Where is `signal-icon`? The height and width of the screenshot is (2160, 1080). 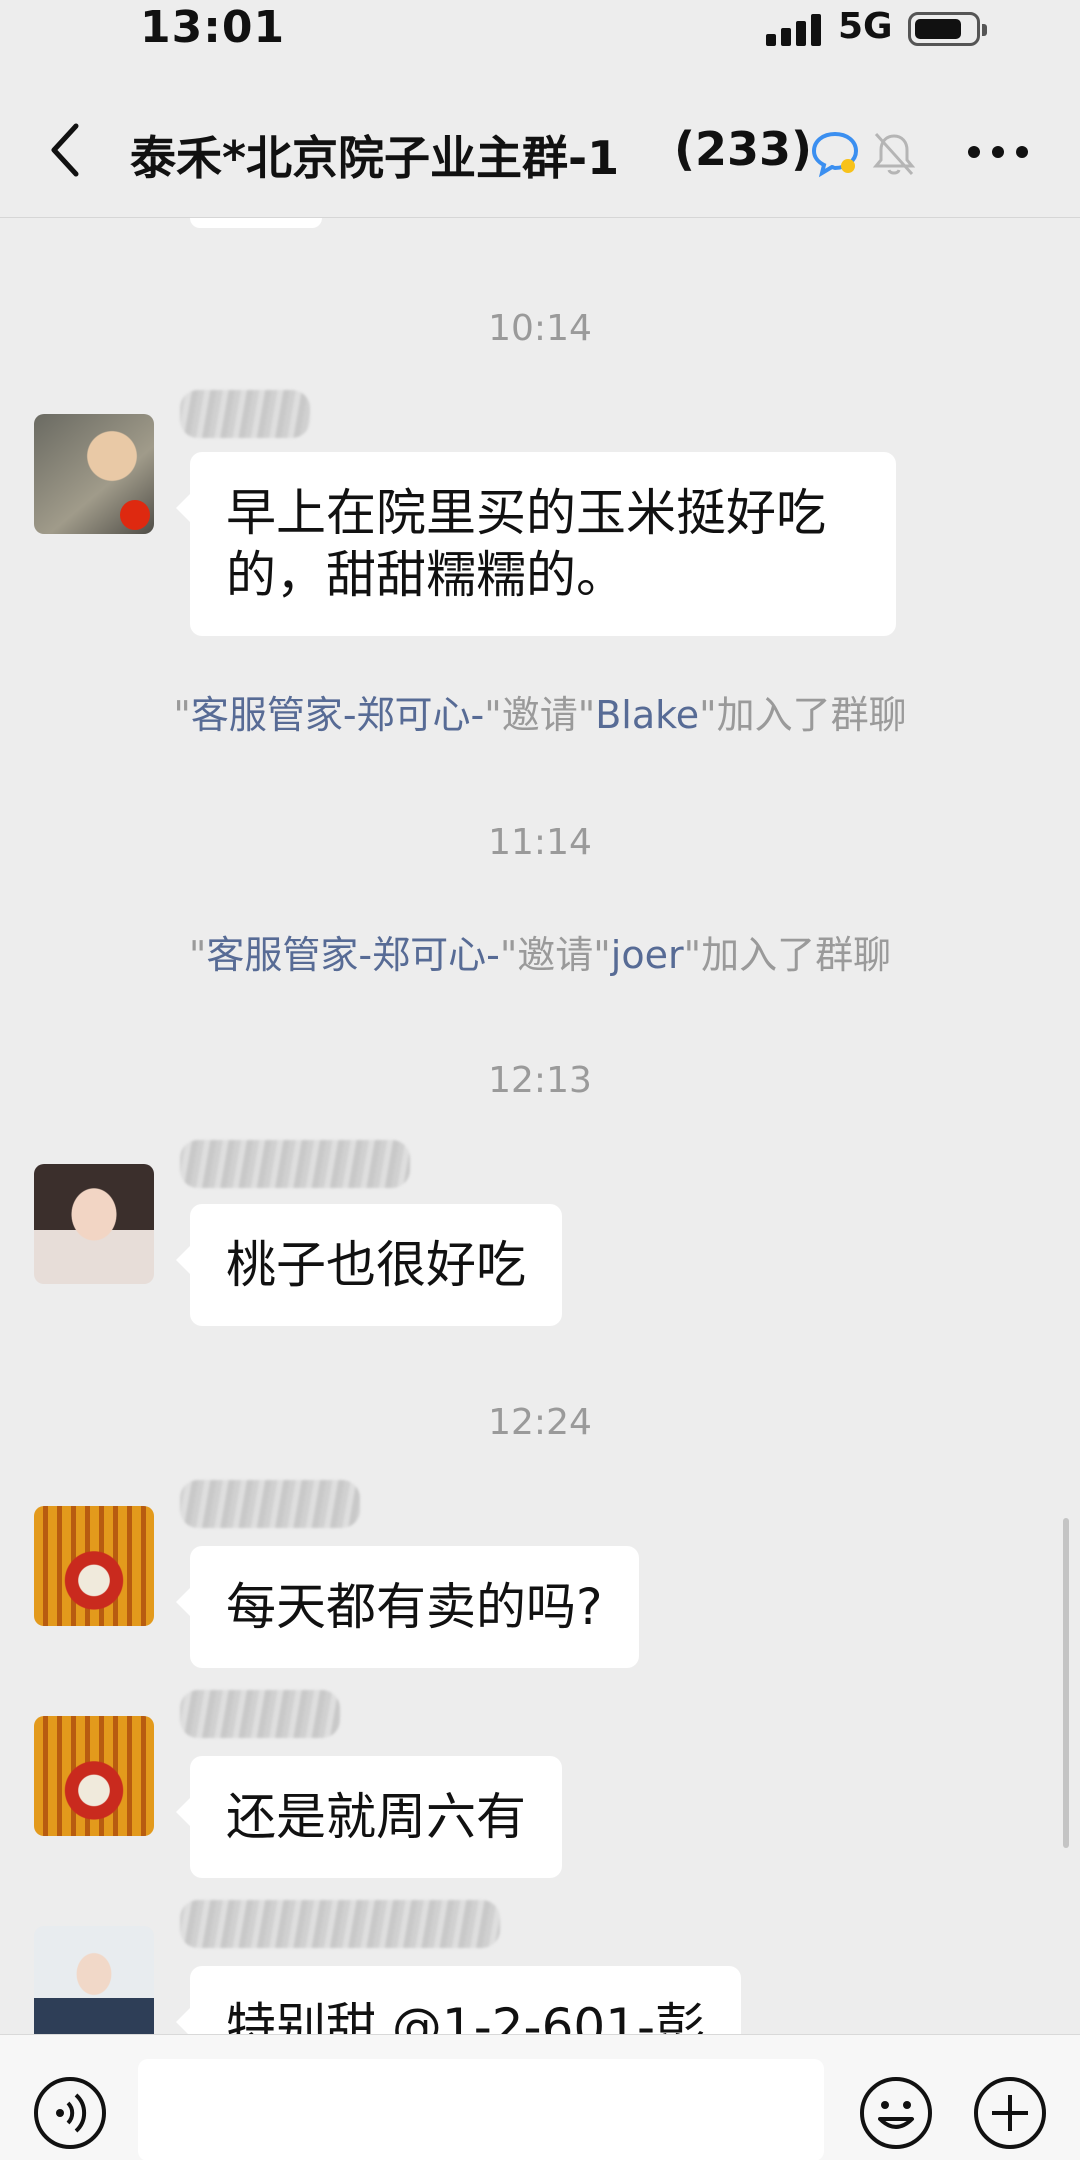 signal-icon is located at coordinates (794, 29).